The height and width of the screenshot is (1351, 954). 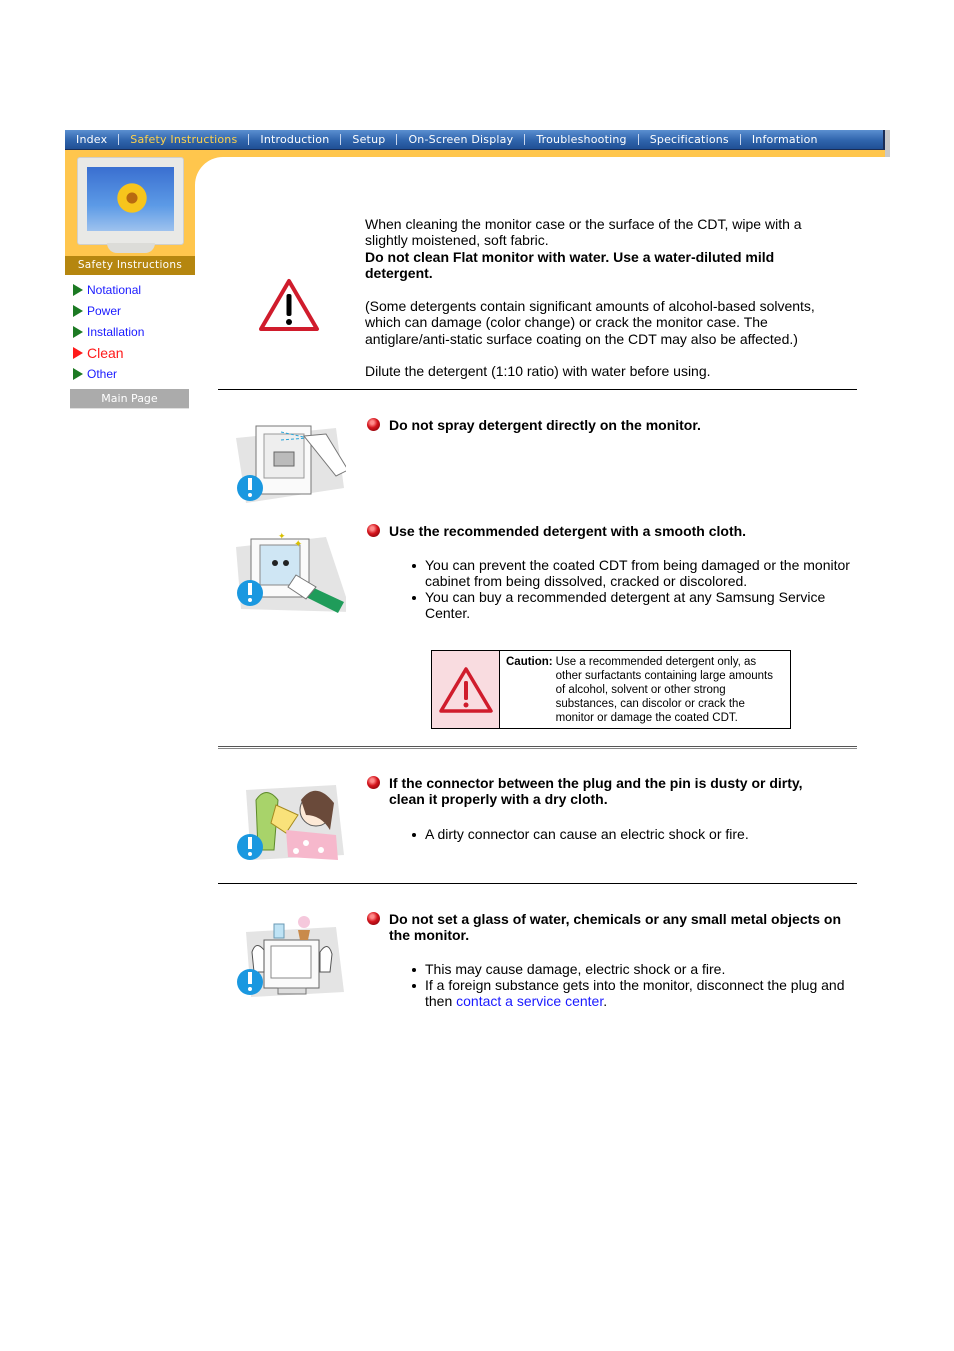 I want to click on sidebar-item-clean: Clean, so click(x=108, y=352).